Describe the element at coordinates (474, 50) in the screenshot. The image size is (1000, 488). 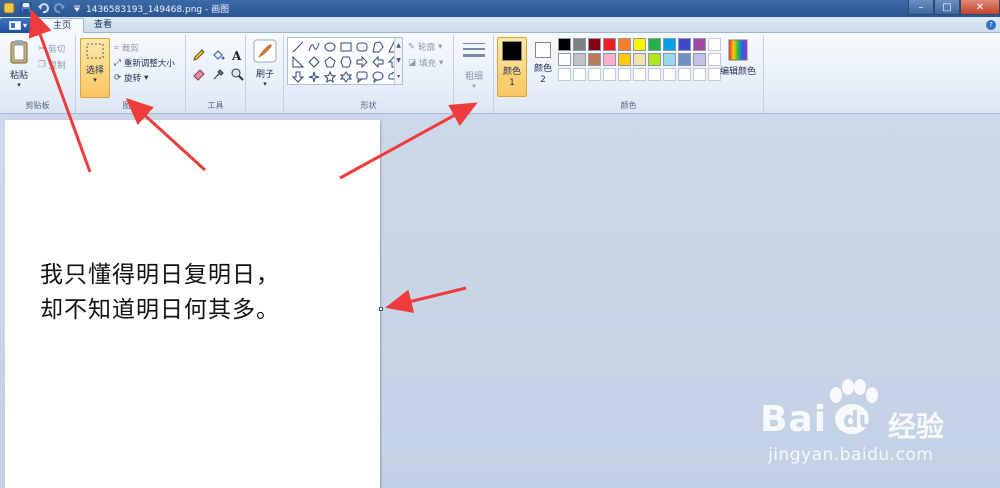
I see `line-width-icon` at that location.